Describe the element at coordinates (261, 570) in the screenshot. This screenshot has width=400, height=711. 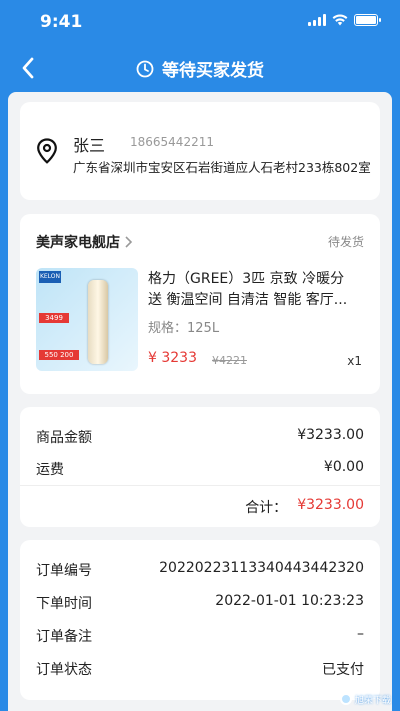
I see `order-number-value: 20220223113340443442320` at that location.